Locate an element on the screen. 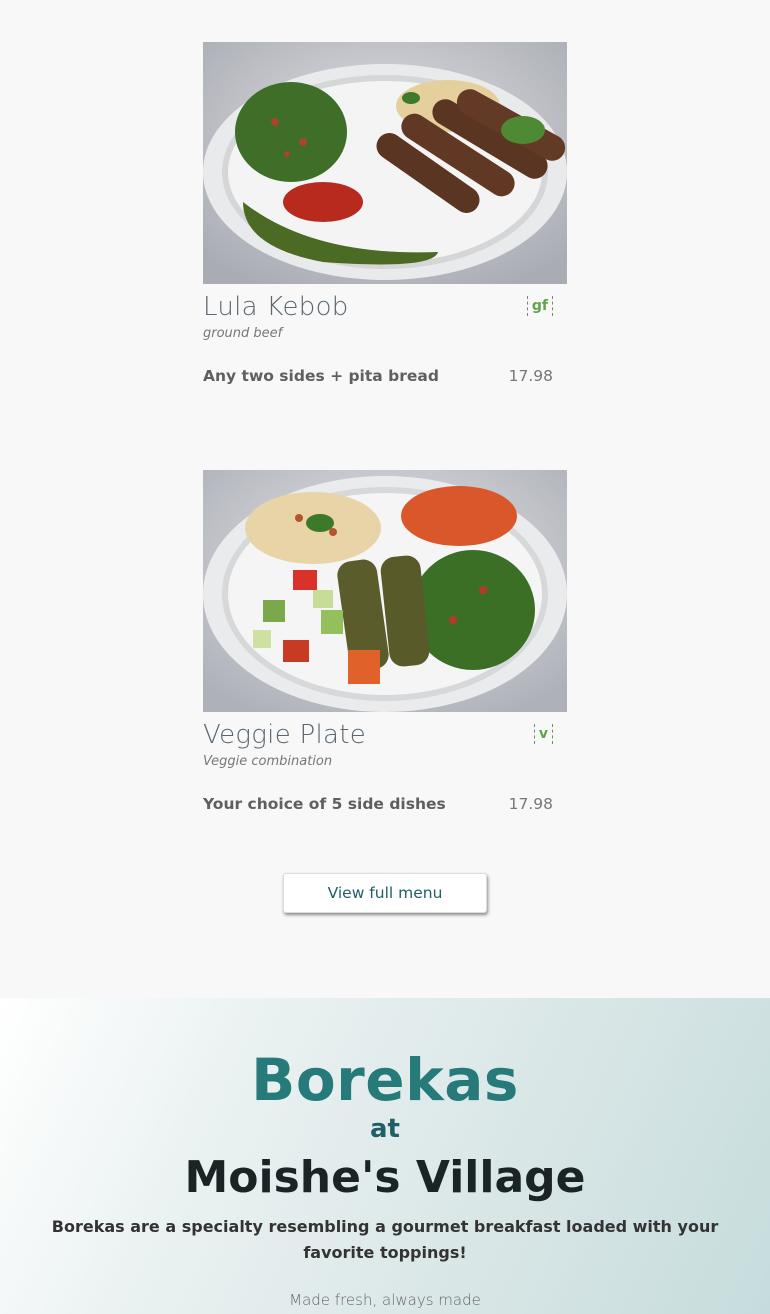 Image resolution: width=770 pixels, height=1314 pixels. gluten-free-badge: gf is located at coordinates (539, 306).